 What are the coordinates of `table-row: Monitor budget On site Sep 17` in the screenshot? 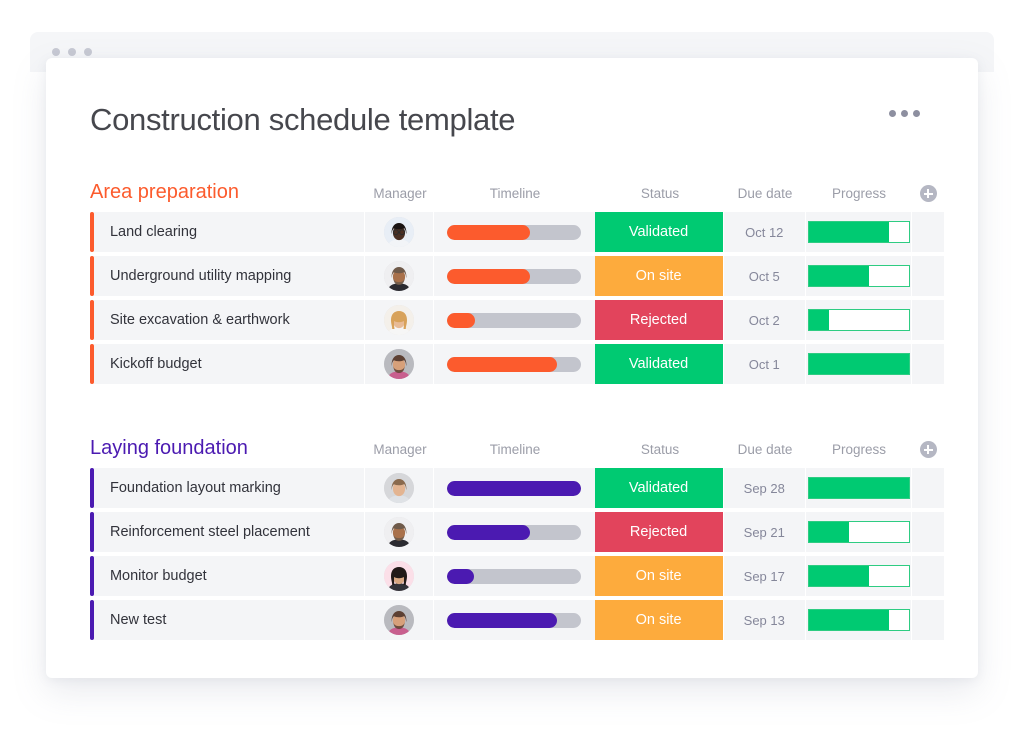 It's located at (517, 576).